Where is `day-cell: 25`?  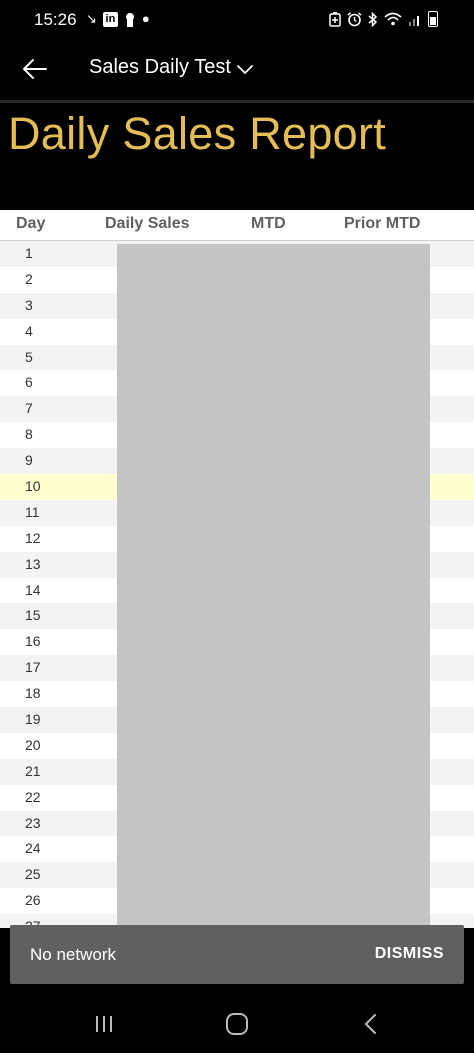 day-cell: 25 is located at coordinates (33, 874).